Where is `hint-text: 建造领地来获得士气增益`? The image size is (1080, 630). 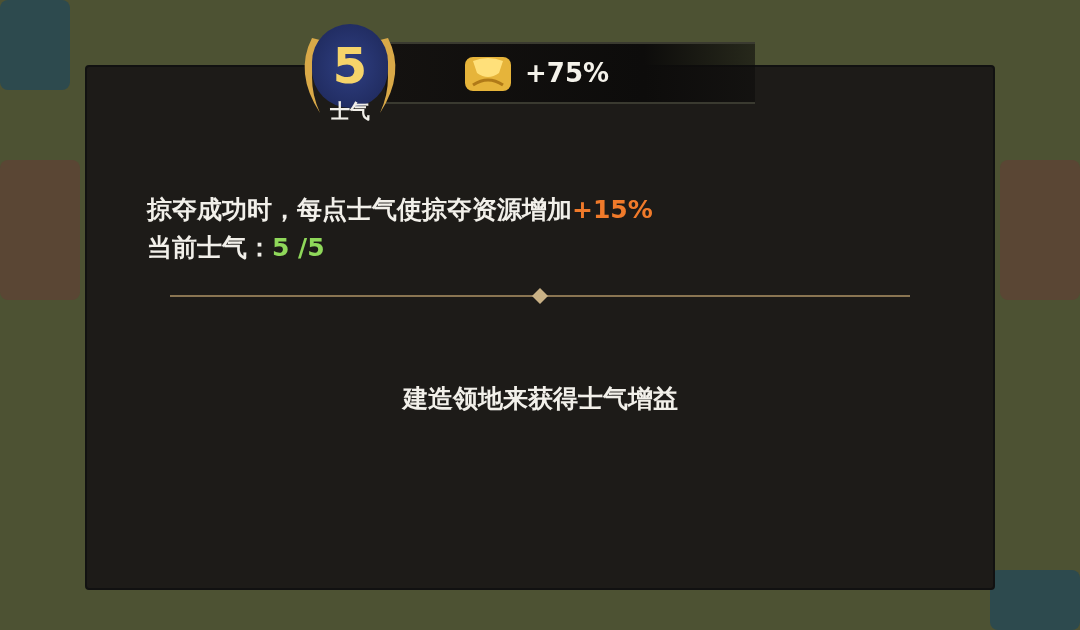 hint-text: 建造领地来获得士气增益 is located at coordinates (540, 399).